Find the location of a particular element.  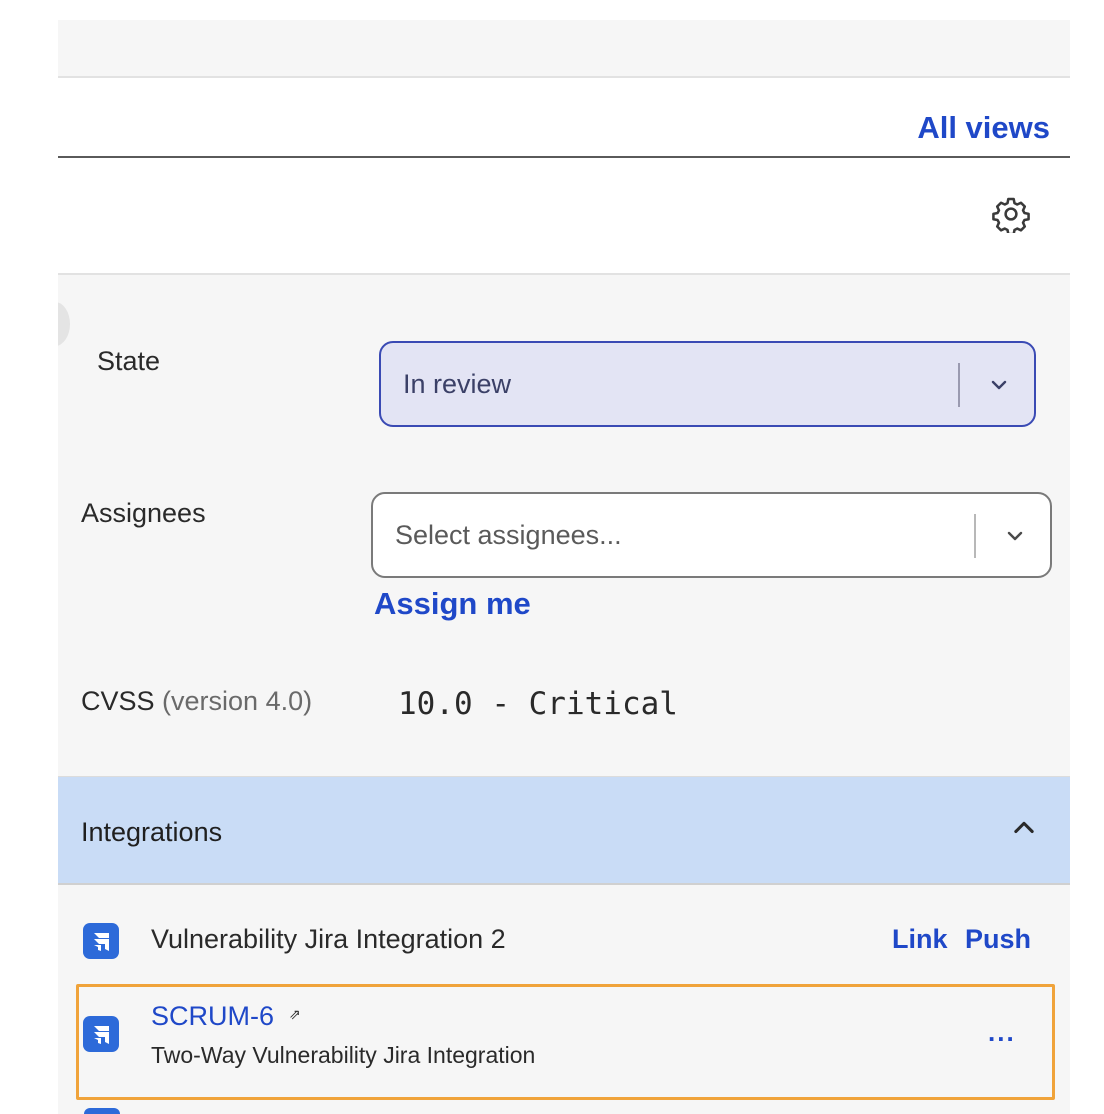

external-link-icon: ⇗ is located at coordinates (295, 1014).